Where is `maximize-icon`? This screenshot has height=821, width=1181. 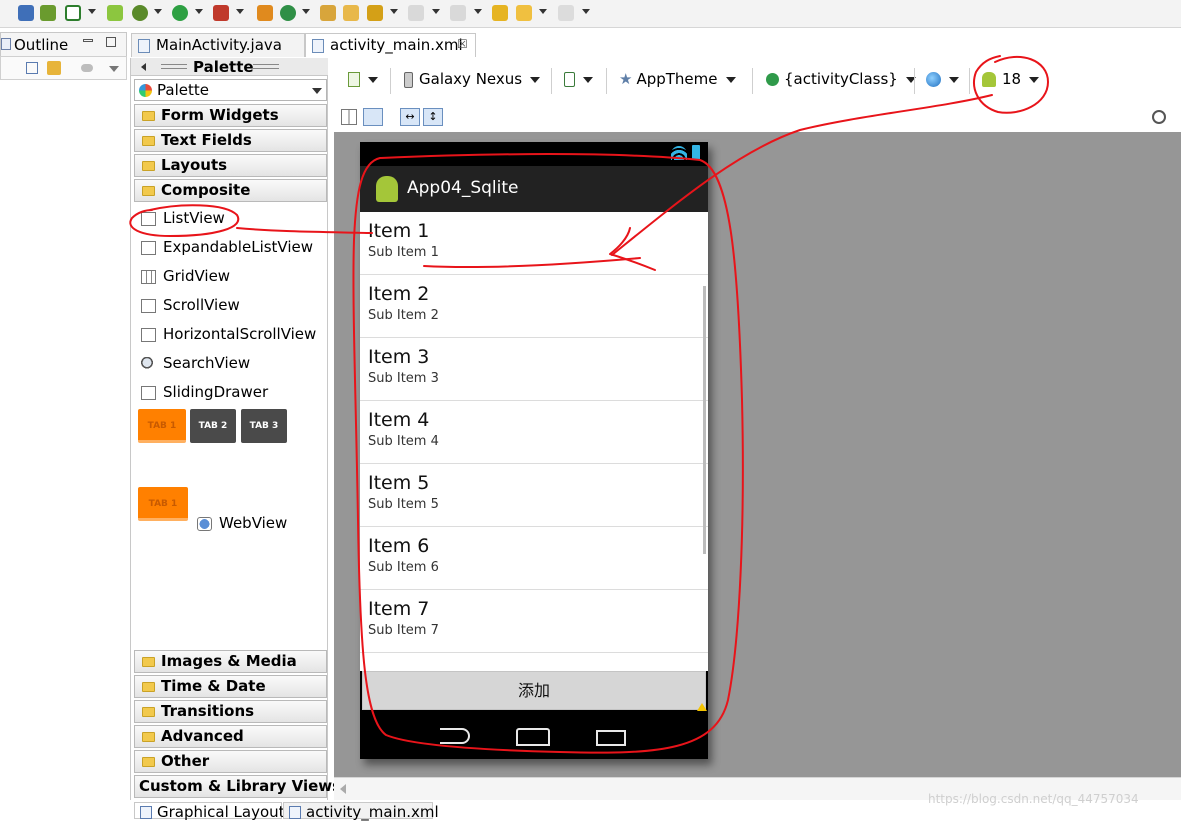
maximize-icon is located at coordinates (111, 42).